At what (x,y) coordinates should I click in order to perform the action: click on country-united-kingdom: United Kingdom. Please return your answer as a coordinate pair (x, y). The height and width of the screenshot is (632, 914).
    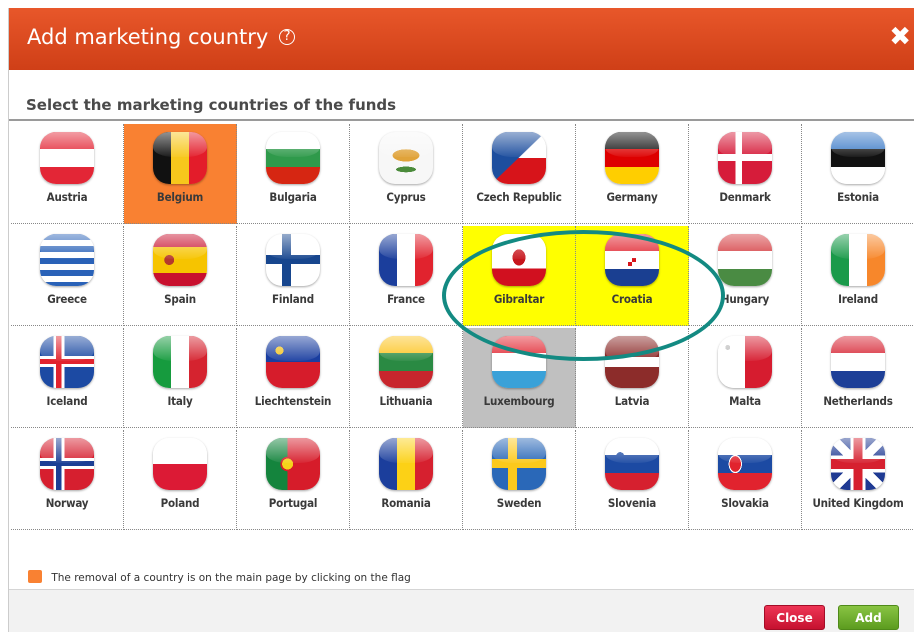
    Looking at the image, I should click on (858, 480).